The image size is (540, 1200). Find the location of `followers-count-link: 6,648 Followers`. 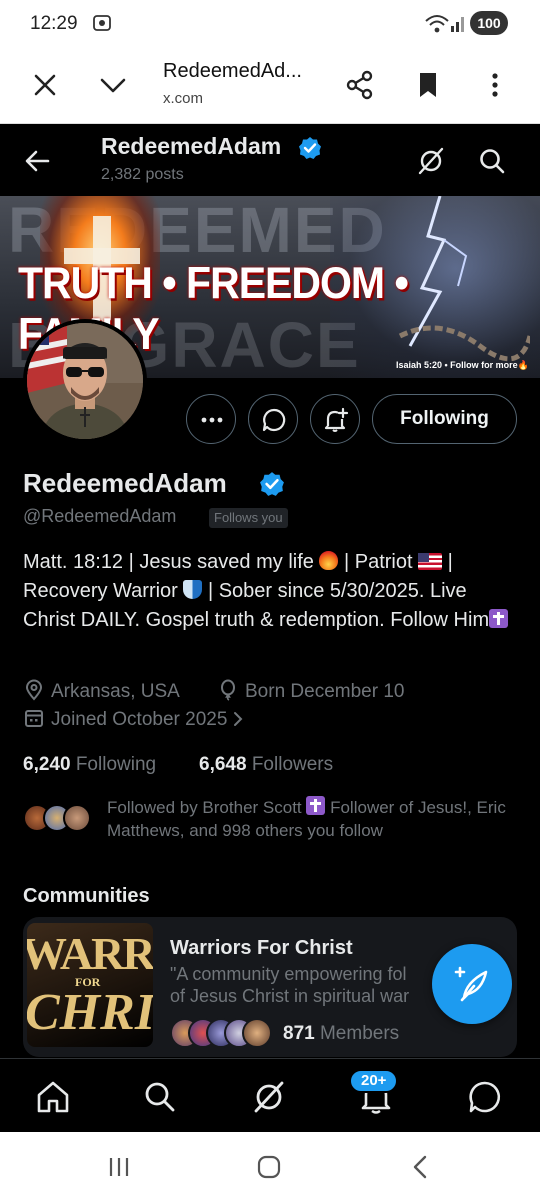

followers-count-link: 6,648 Followers is located at coordinates (266, 765).